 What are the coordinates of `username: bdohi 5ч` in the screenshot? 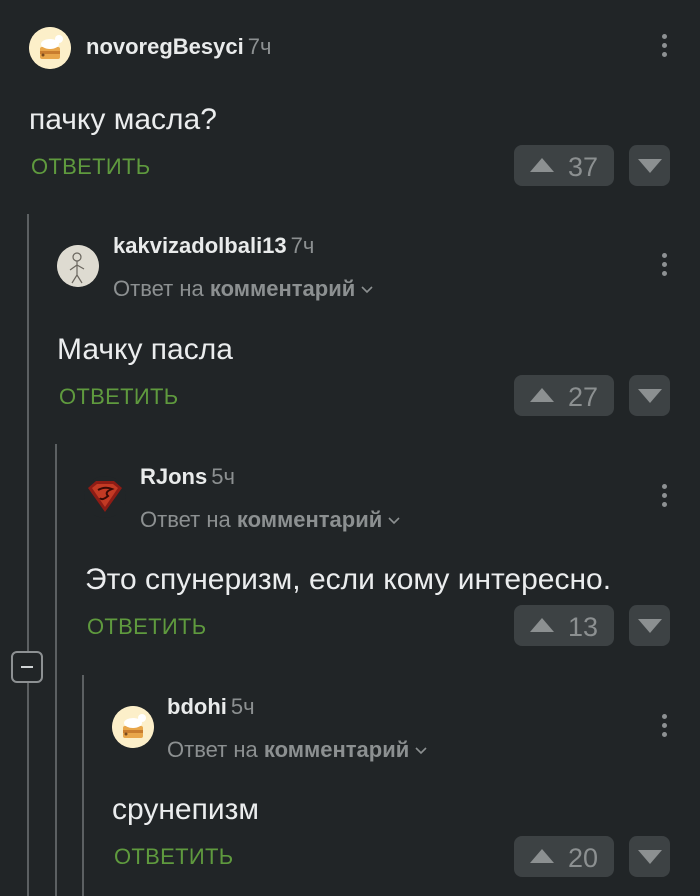 It's located at (211, 707).